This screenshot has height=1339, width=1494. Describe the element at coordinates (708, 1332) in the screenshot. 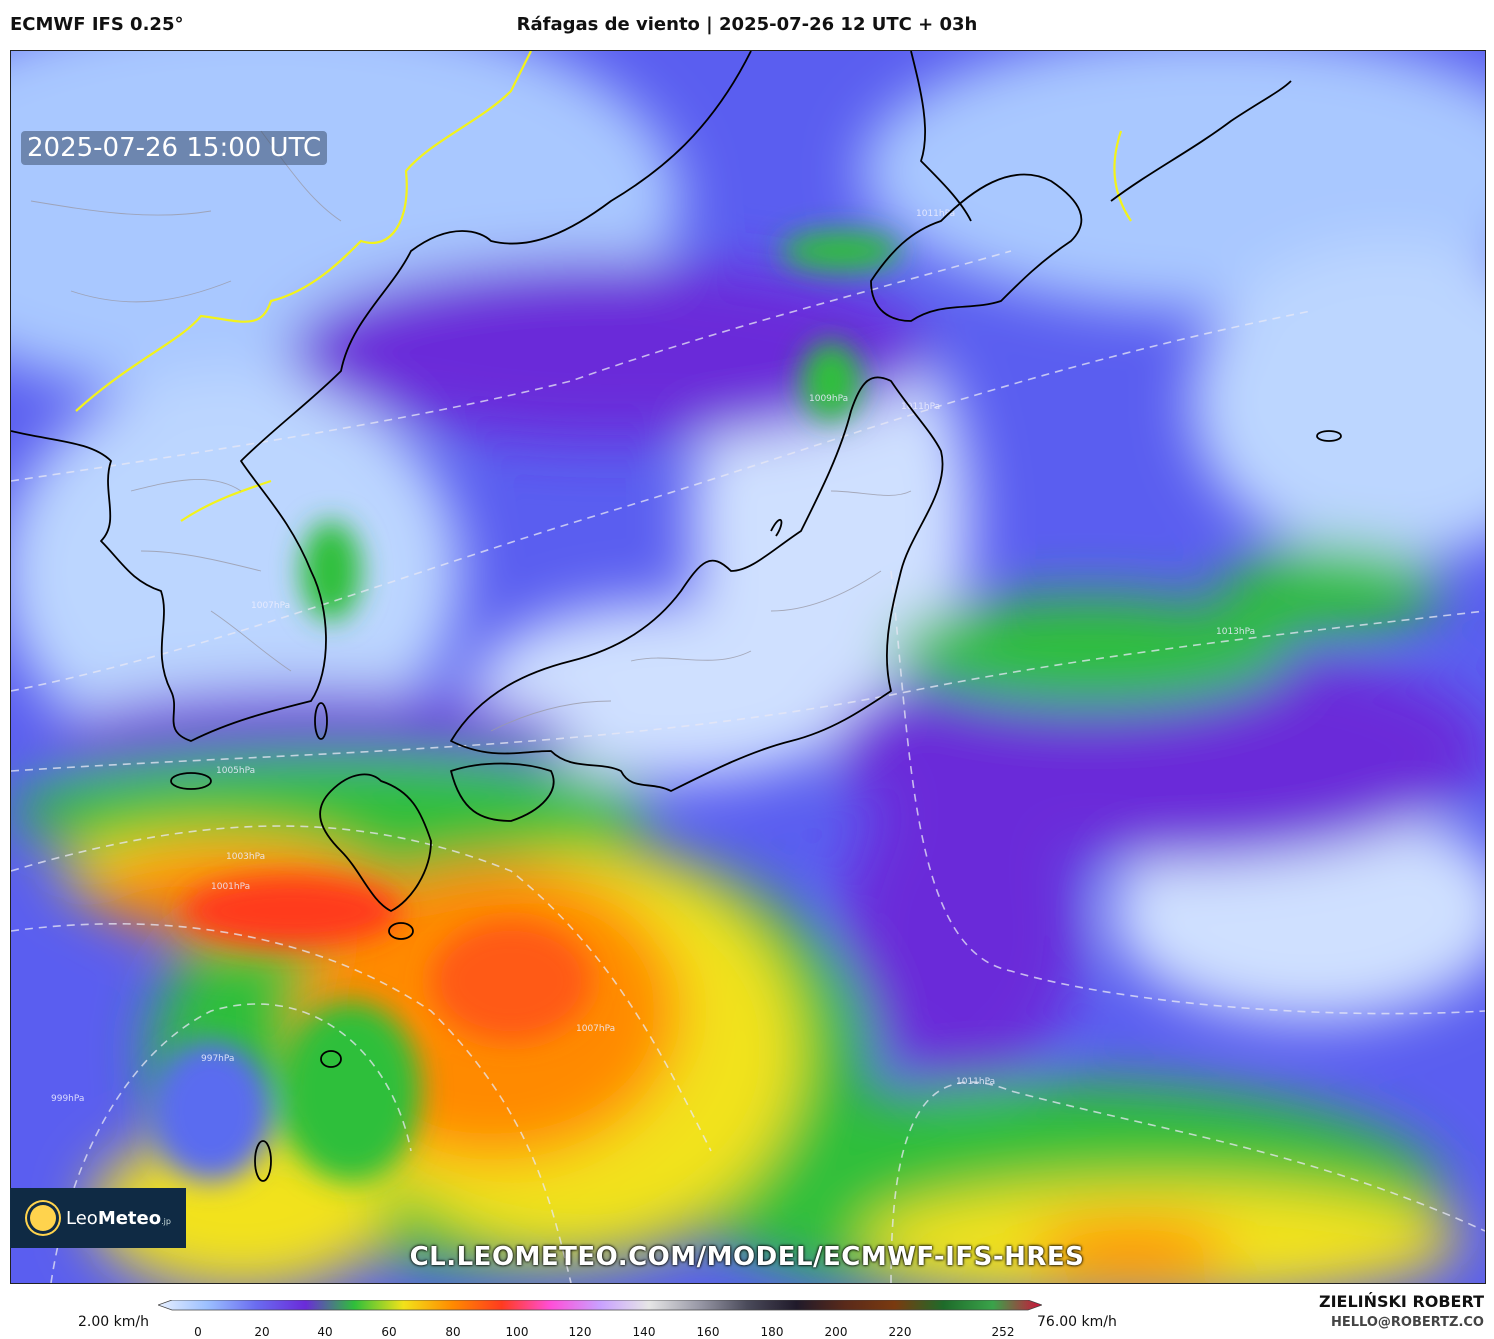

I see `colorbar-tick-label: 160` at that location.